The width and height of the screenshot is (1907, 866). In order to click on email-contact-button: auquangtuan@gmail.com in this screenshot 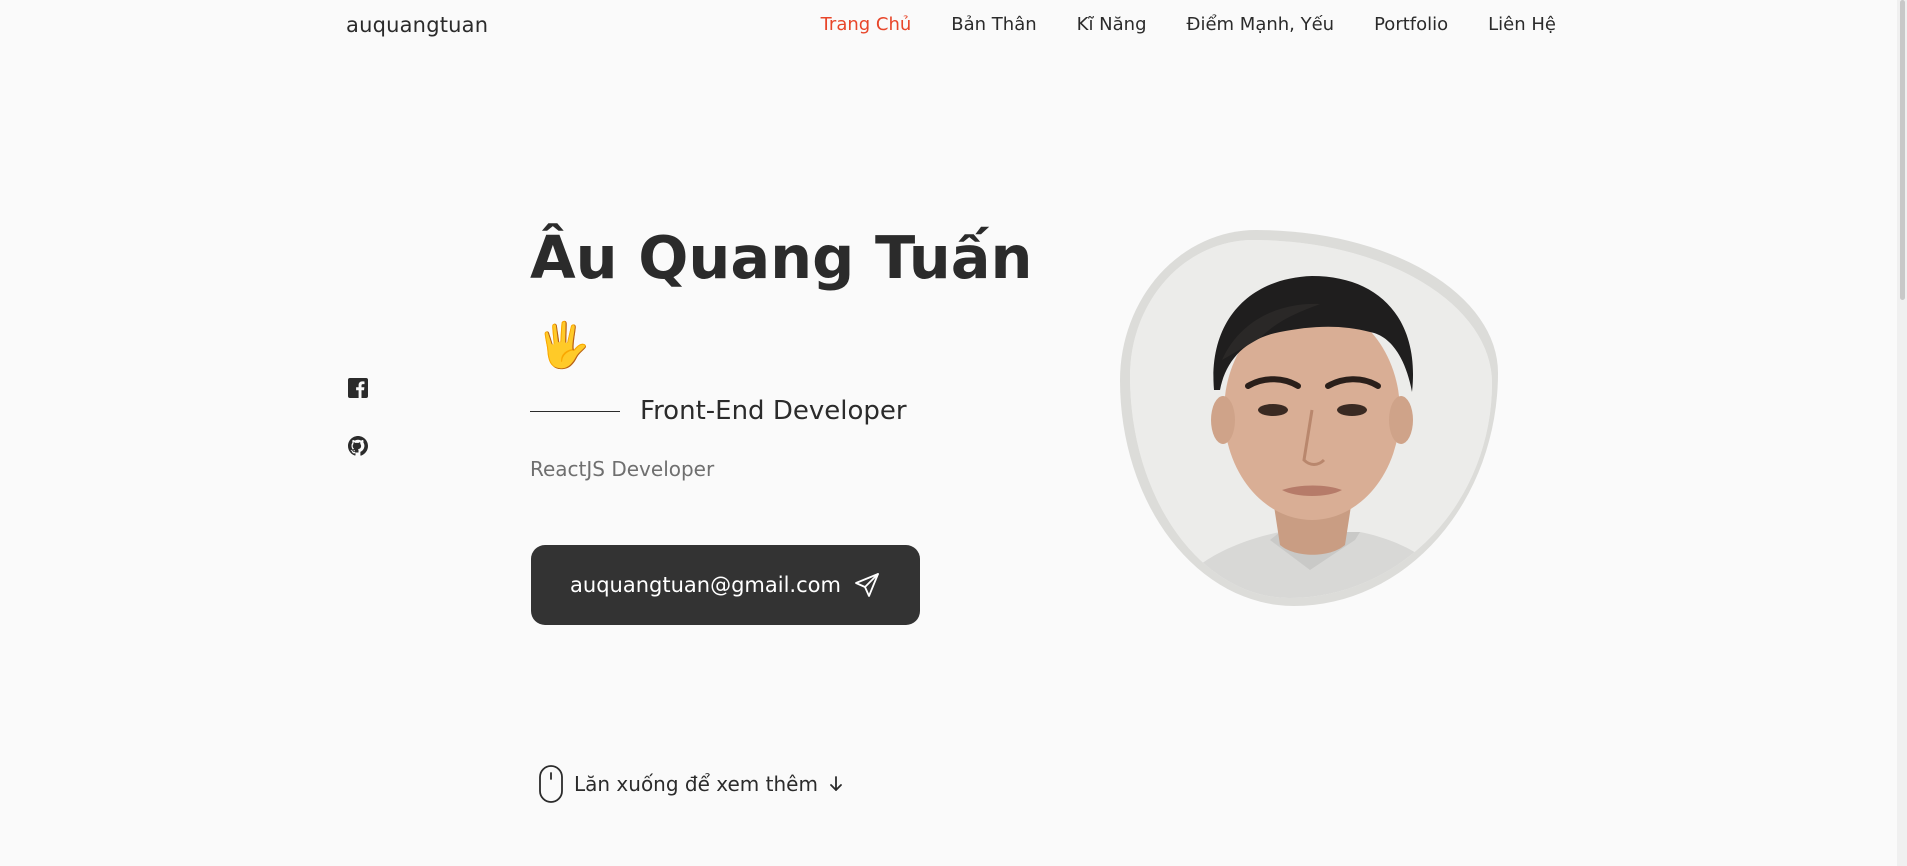, I will do `click(725, 585)`.